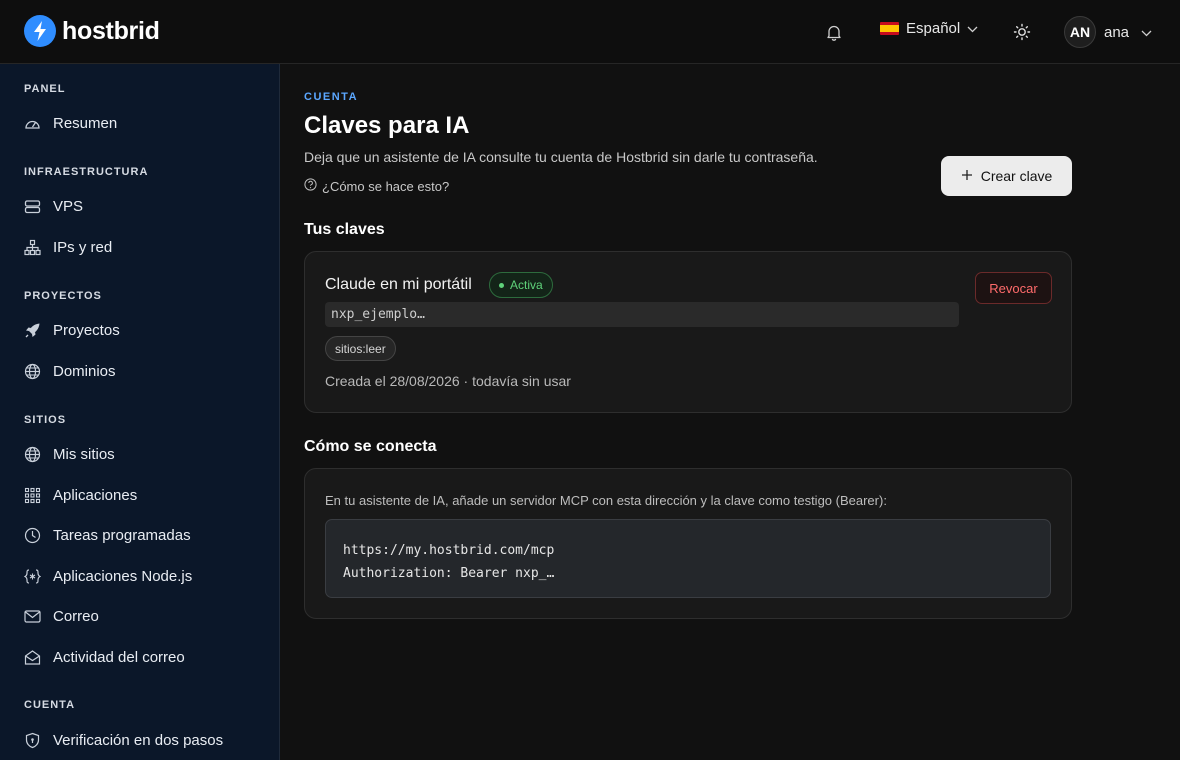 This screenshot has height=760, width=1180. I want to click on sidebar-item-label: VPS, so click(68, 206).